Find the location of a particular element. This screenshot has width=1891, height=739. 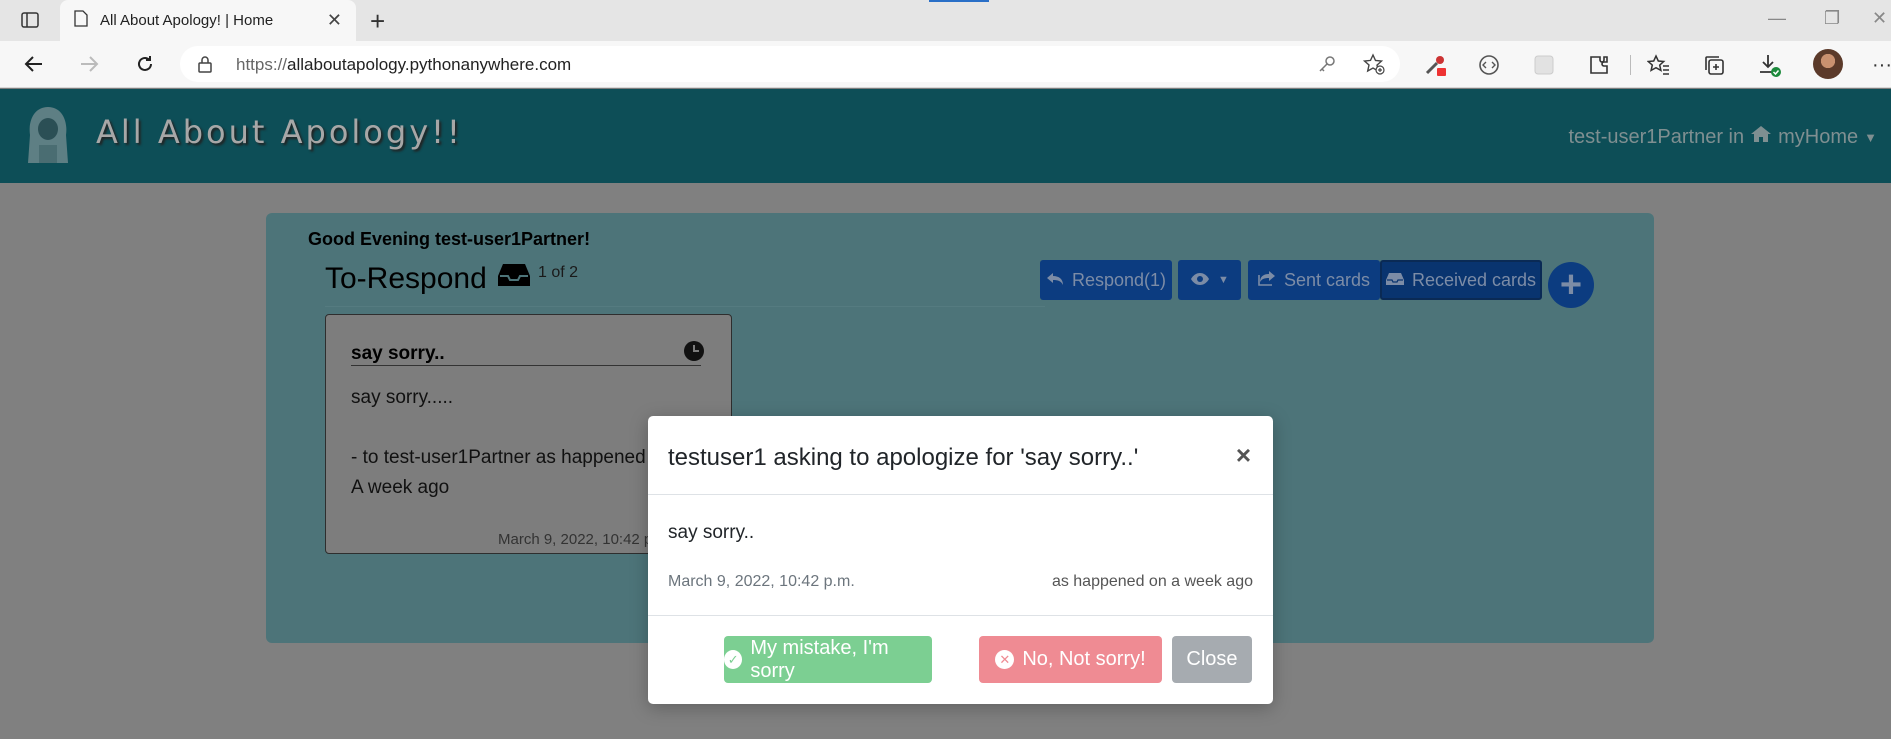

user-nav-home: myHome is located at coordinates (1818, 136).